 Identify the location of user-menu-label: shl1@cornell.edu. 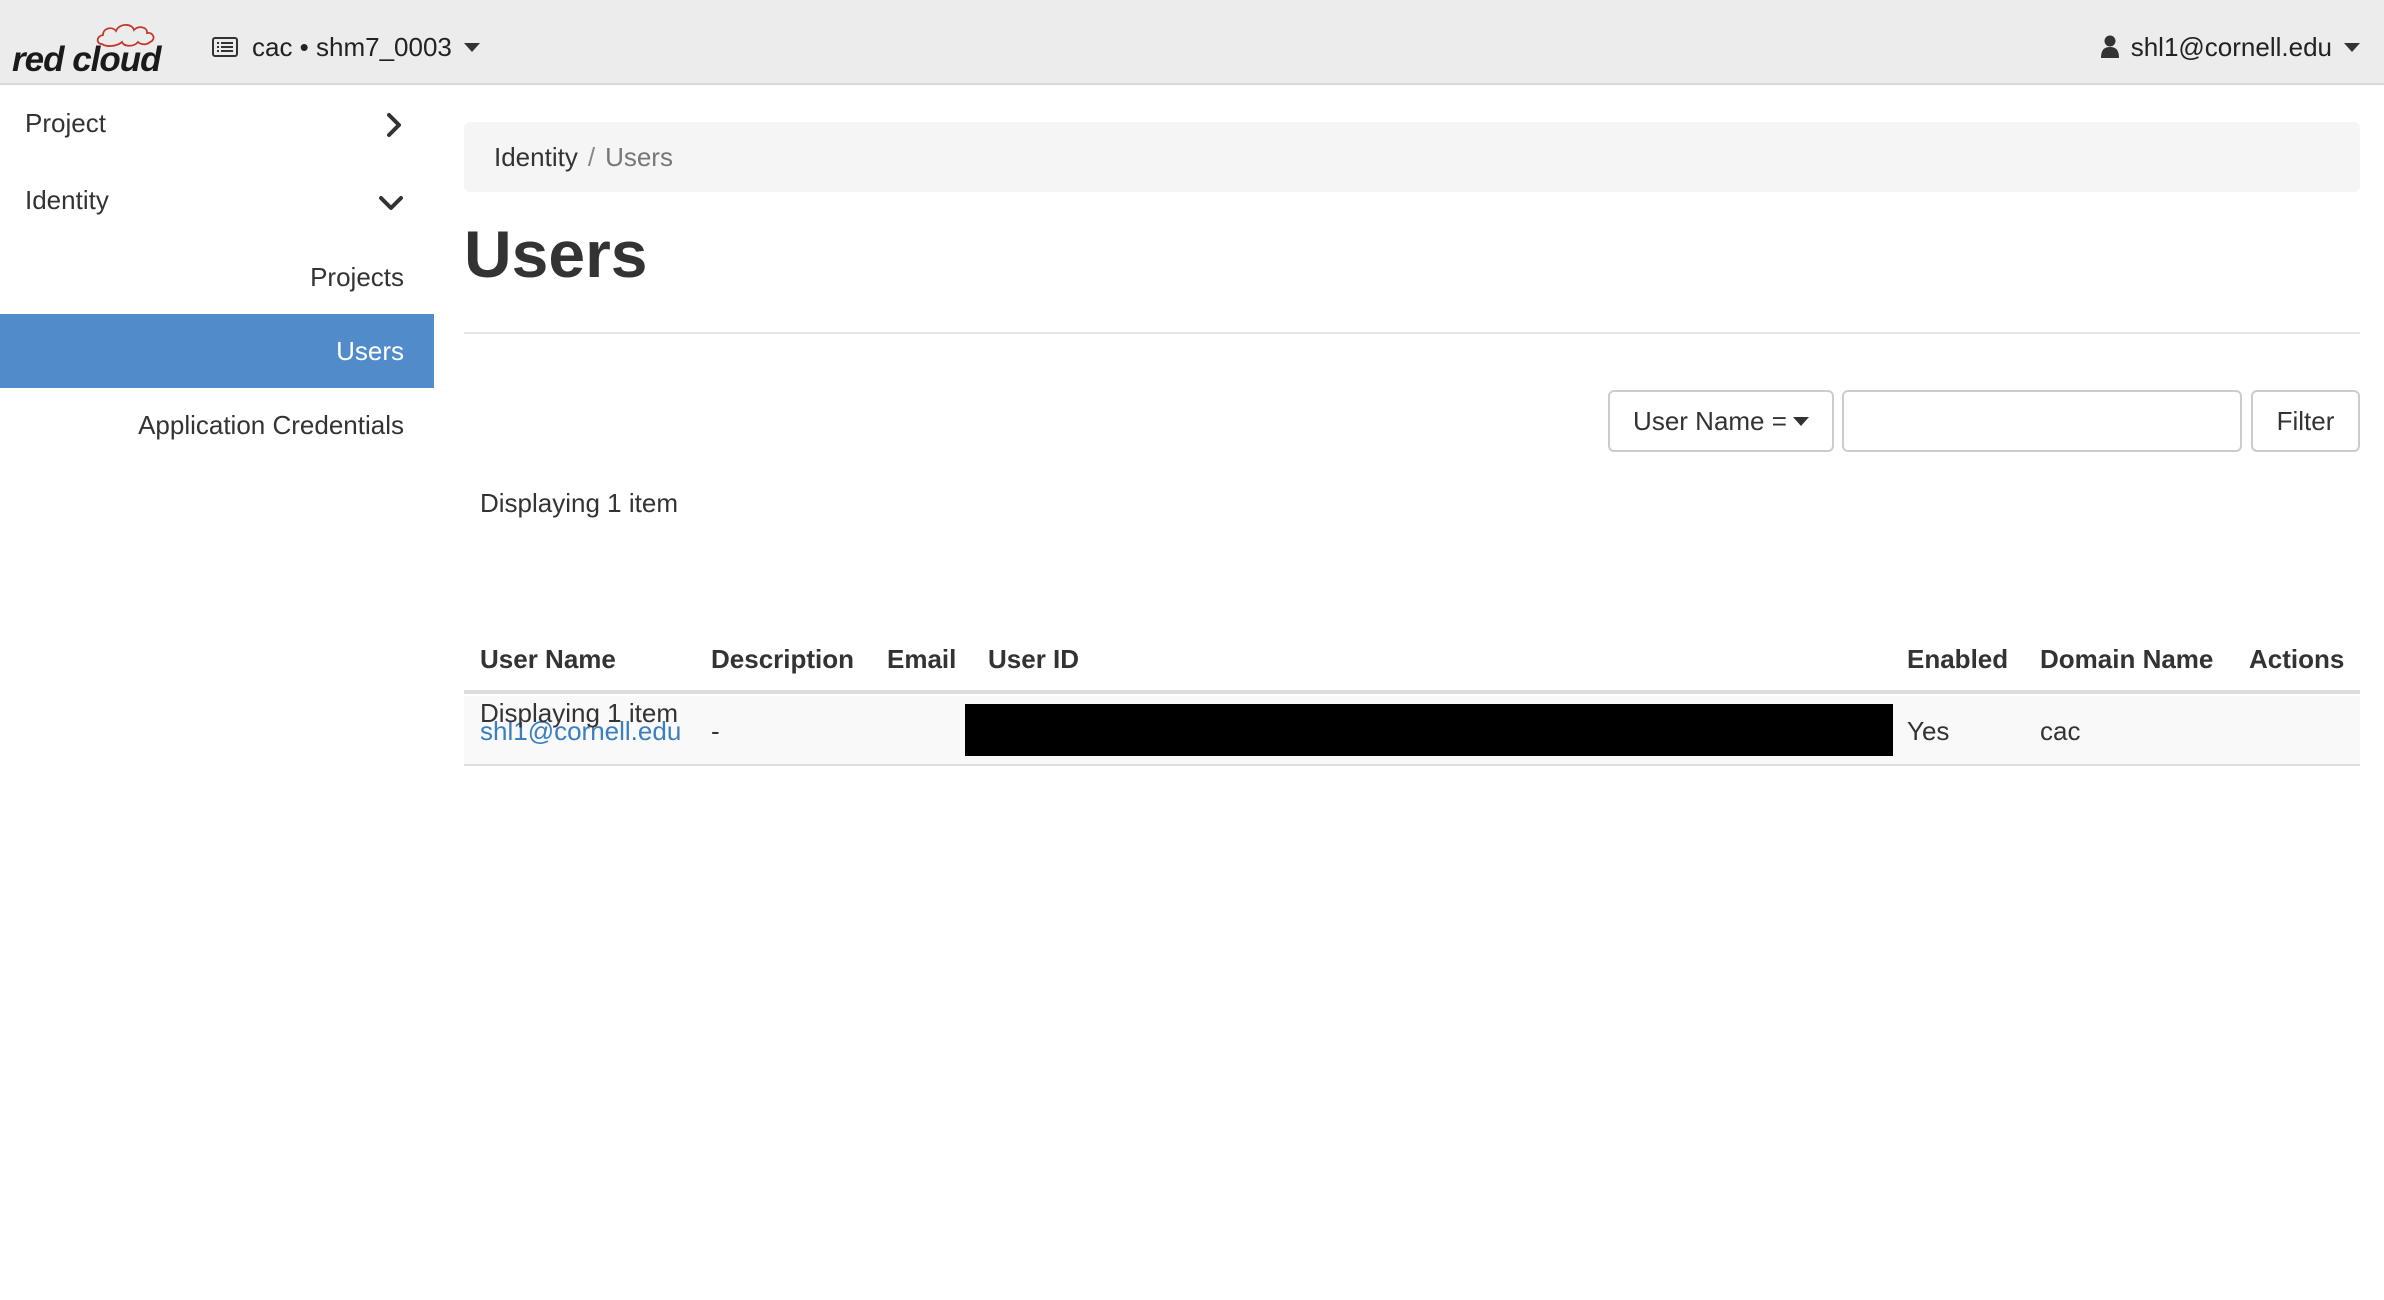
(2231, 46).